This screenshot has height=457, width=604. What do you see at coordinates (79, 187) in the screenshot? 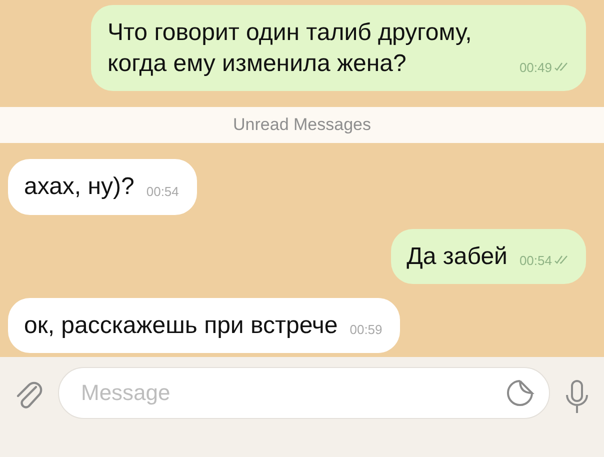
I see `message-text: ахах, ну)?` at bounding box center [79, 187].